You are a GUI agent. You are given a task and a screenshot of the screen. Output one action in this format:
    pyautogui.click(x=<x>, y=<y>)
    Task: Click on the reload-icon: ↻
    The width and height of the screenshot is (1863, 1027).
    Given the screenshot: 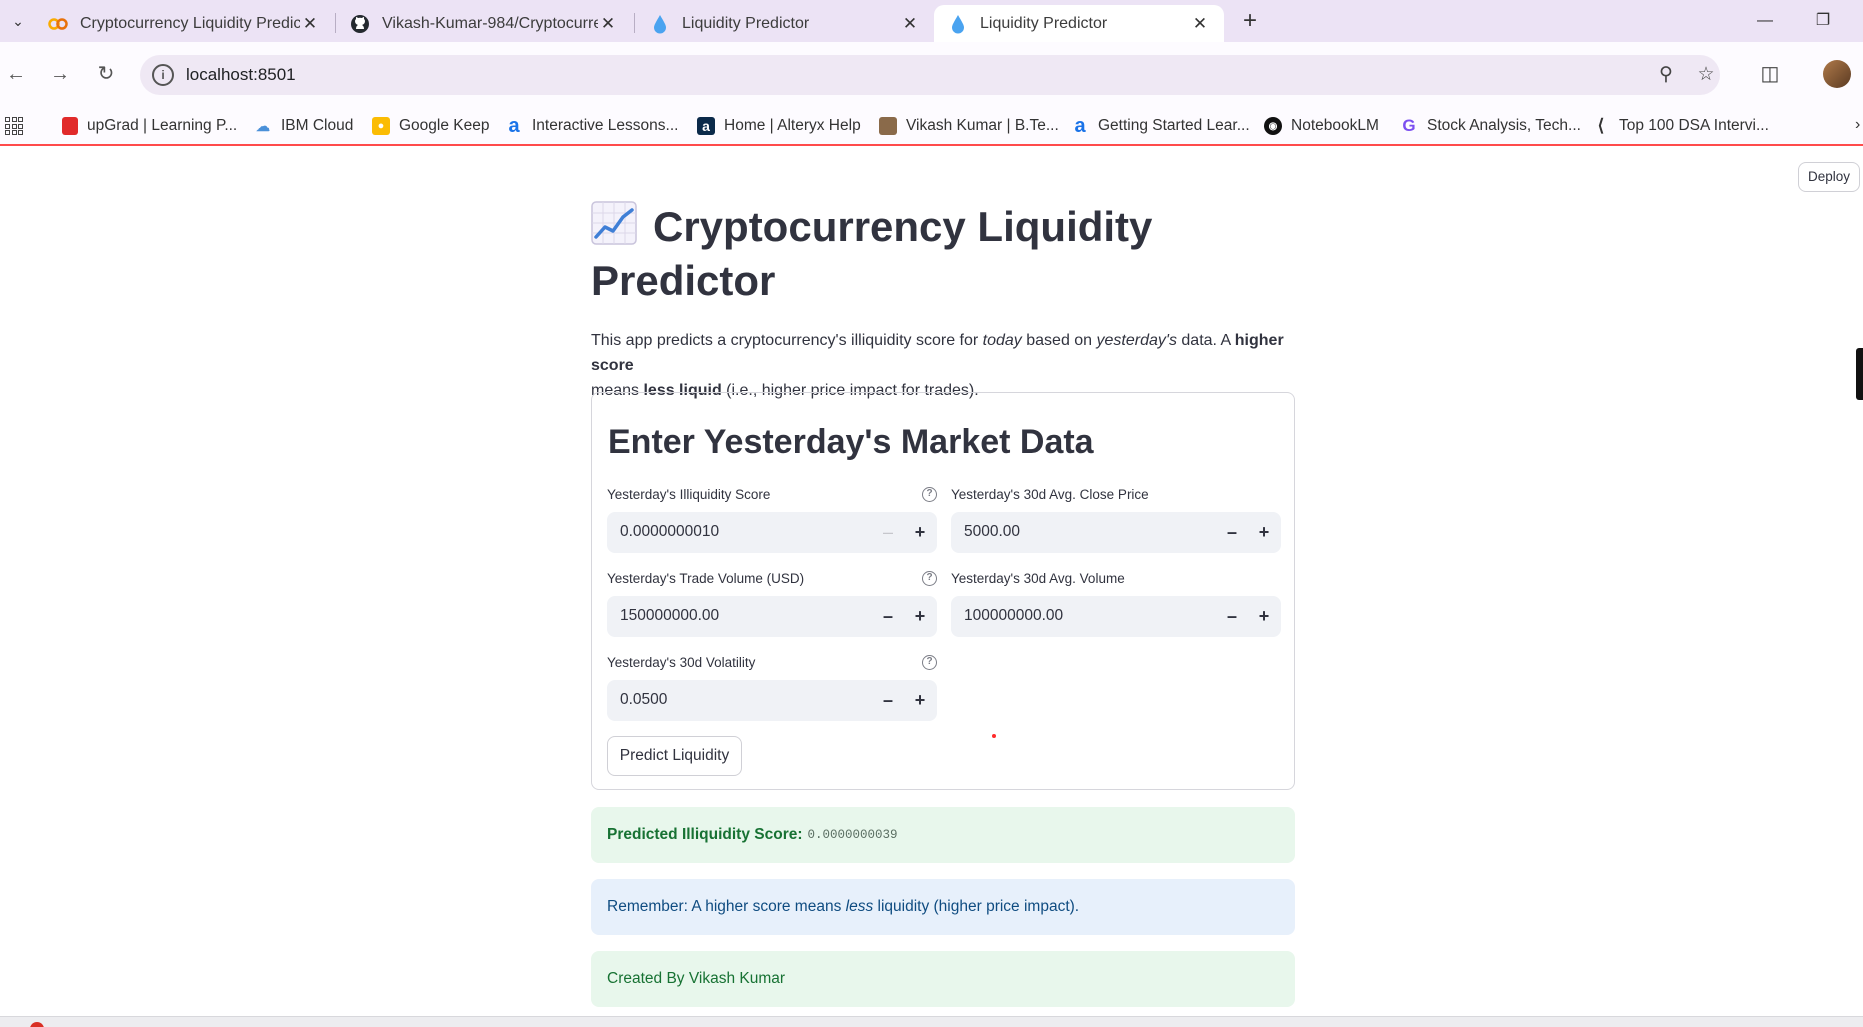 What is the action you would take?
    pyautogui.click(x=106, y=74)
    